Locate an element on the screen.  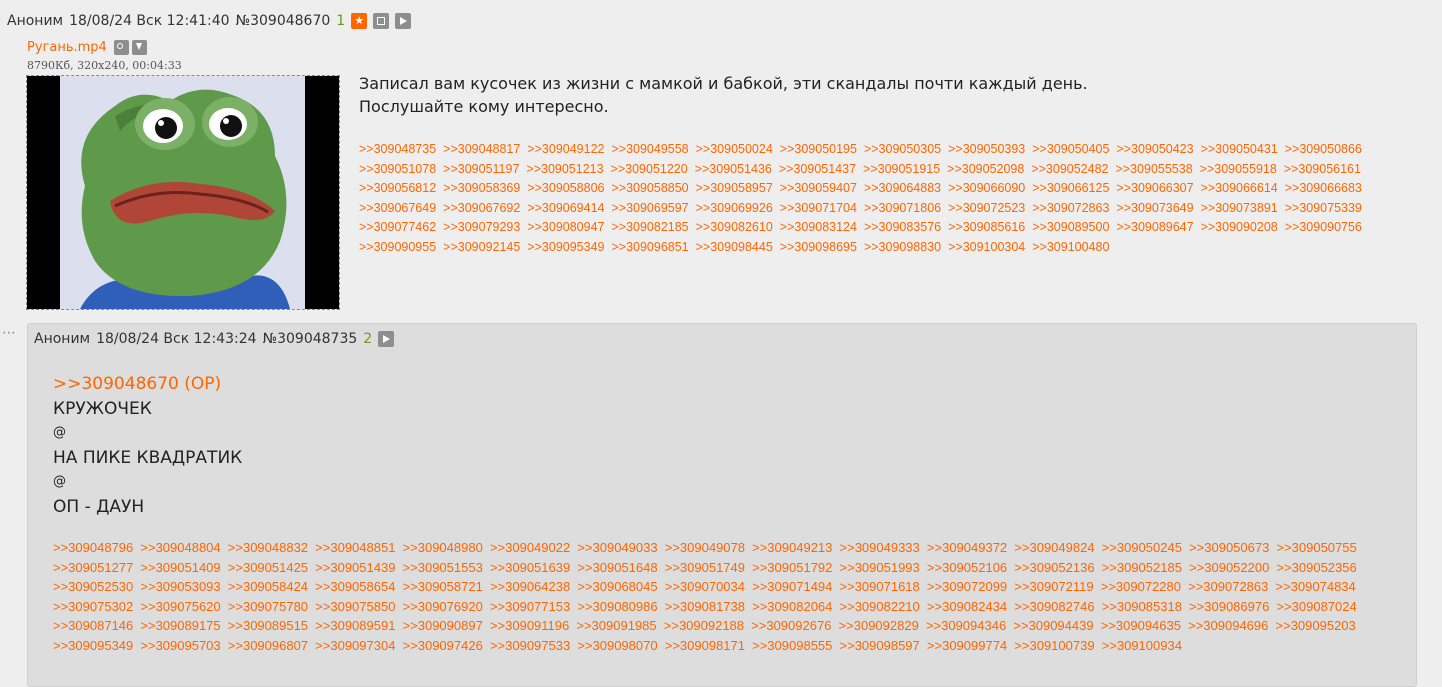
reply-link: >>309100739 is located at coordinates (1054, 645).